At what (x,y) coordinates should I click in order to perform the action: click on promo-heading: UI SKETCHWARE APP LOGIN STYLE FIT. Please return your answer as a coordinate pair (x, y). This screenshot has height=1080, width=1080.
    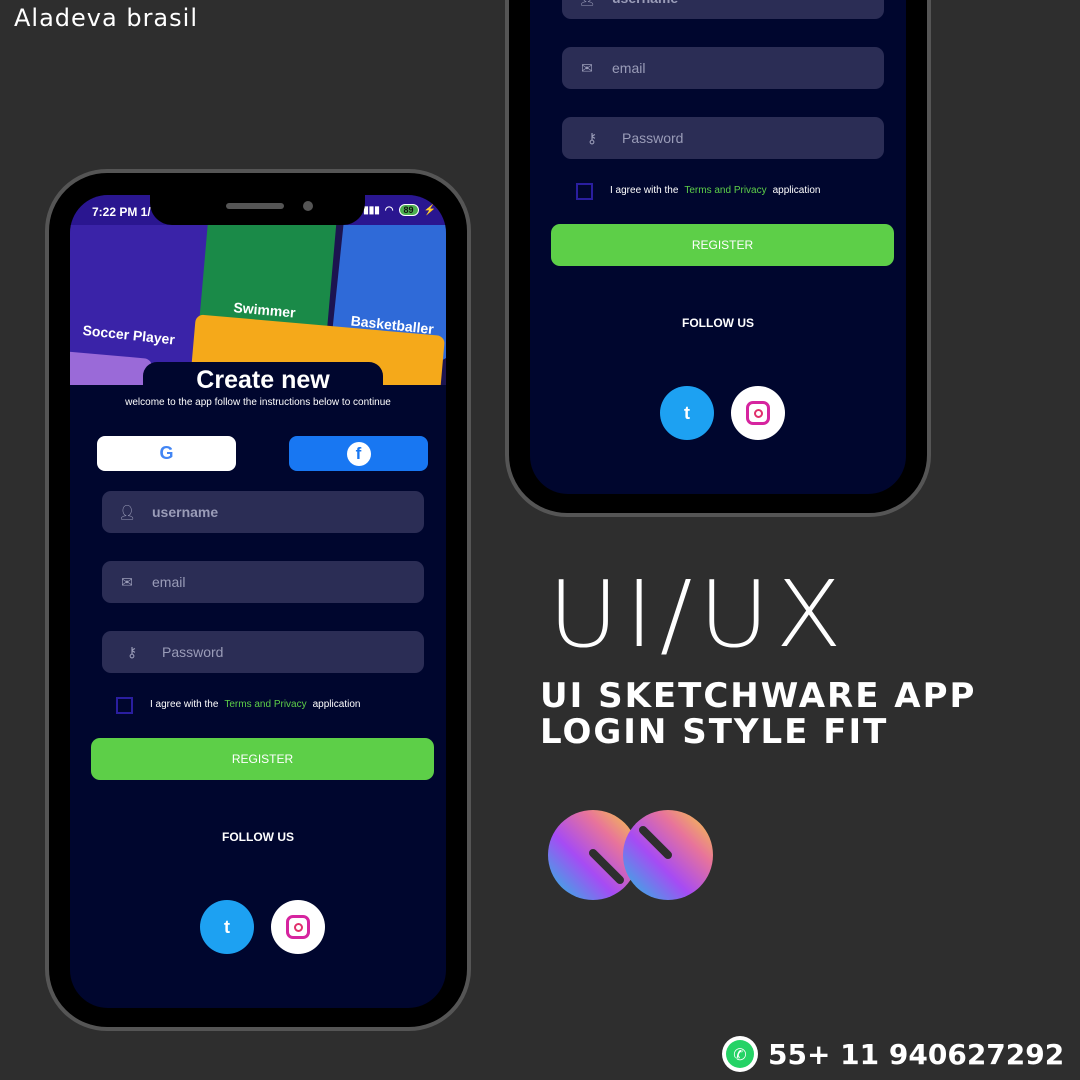
    Looking at the image, I should click on (758, 714).